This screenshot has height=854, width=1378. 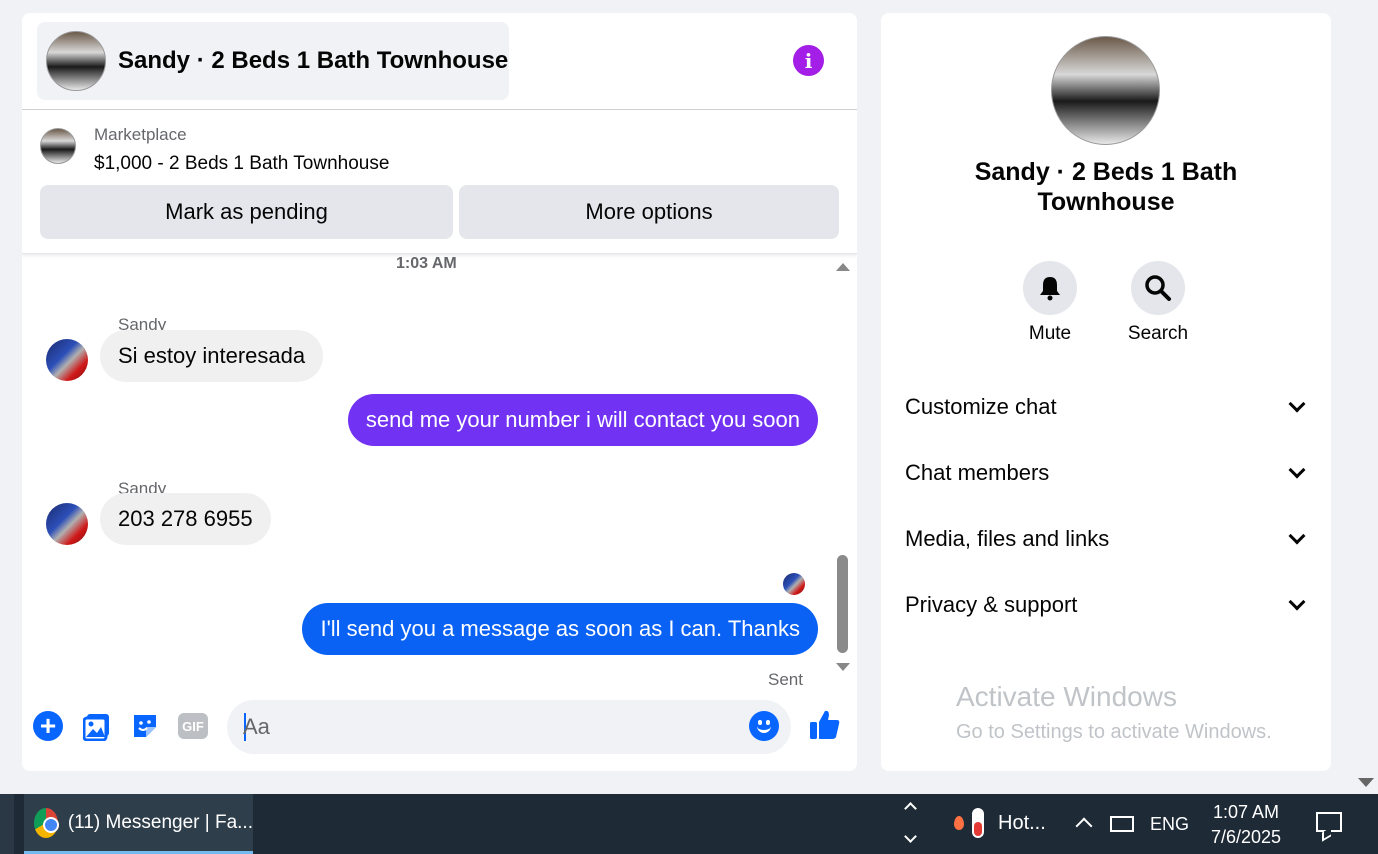 What do you see at coordinates (649, 212) in the screenshot?
I see `more-options-button: More options` at bounding box center [649, 212].